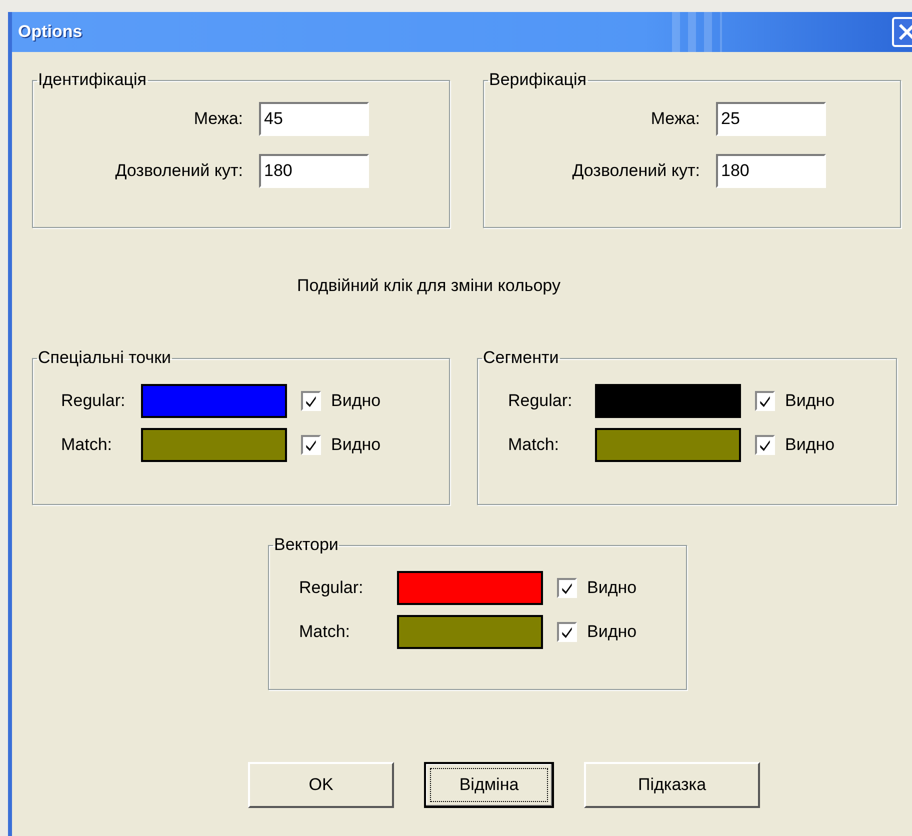  What do you see at coordinates (697, 32) in the screenshot?
I see `title-bar-pattern` at bounding box center [697, 32].